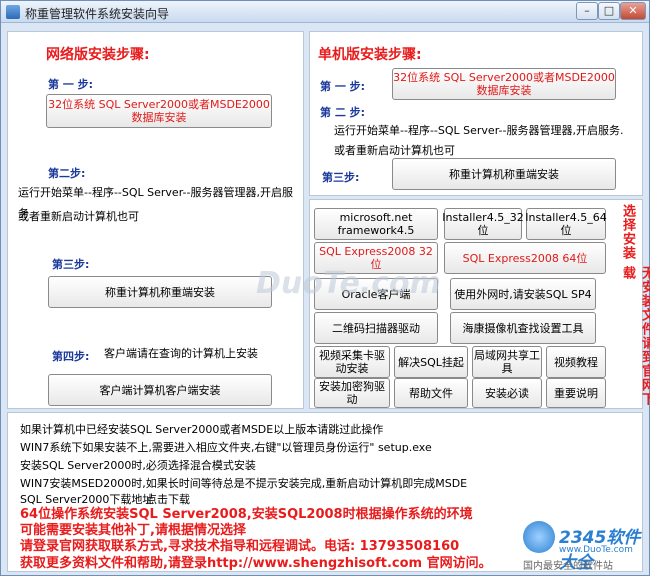 This screenshot has height=576, width=650. What do you see at coordinates (587, 11) in the screenshot?
I see `minimize-button: –` at bounding box center [587, 11].